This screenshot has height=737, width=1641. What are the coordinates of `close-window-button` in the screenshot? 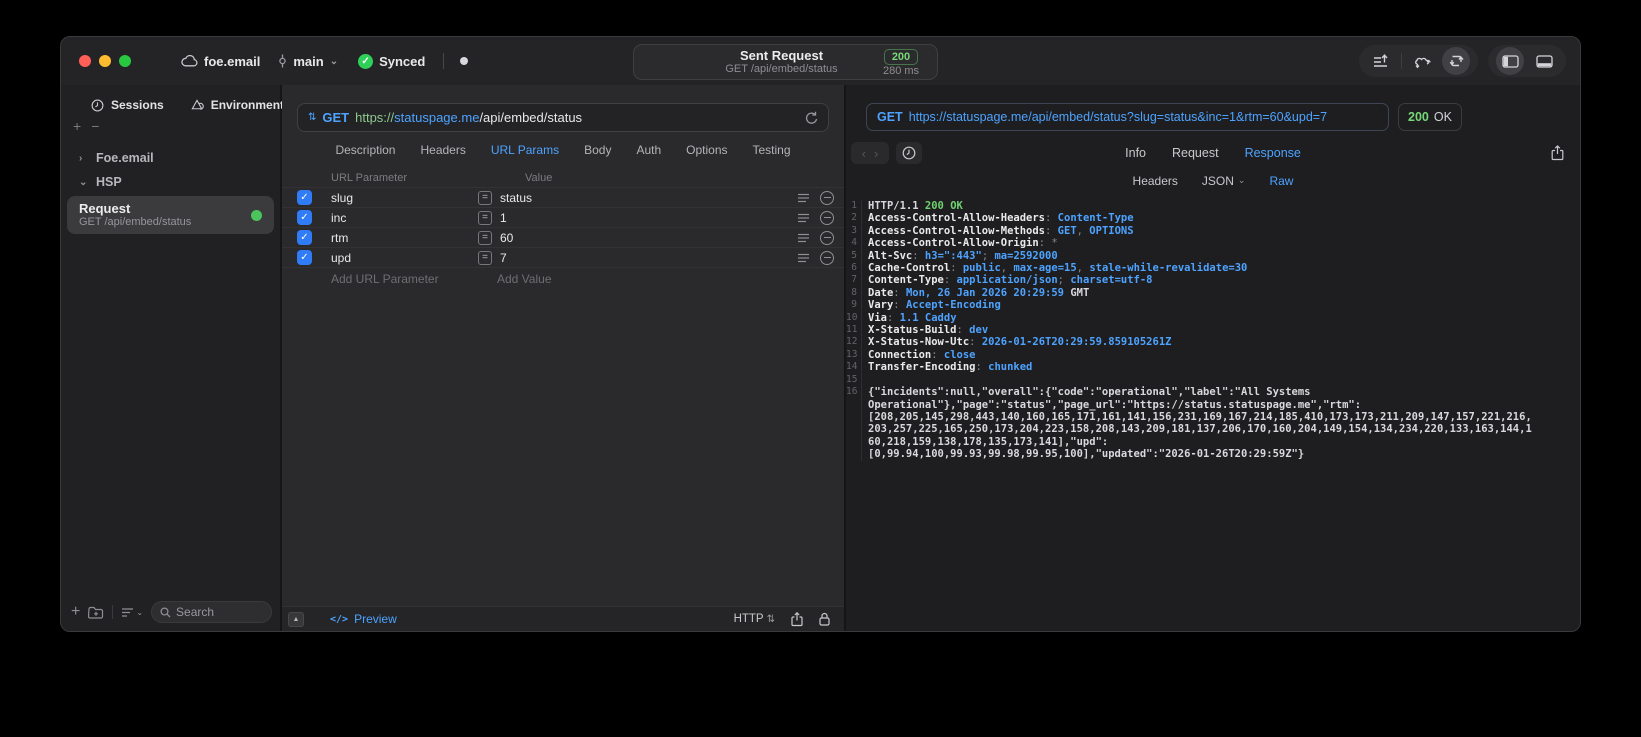 It's located at (85, 61).